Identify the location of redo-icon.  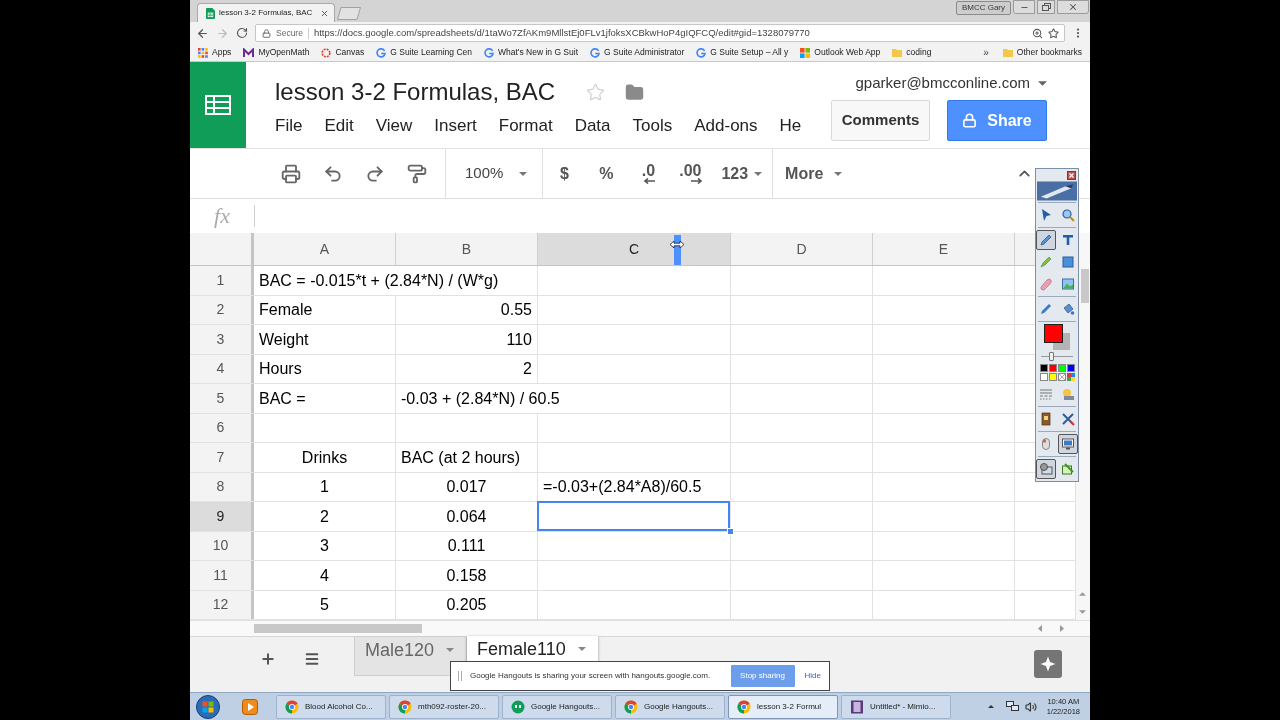
(375, 173).